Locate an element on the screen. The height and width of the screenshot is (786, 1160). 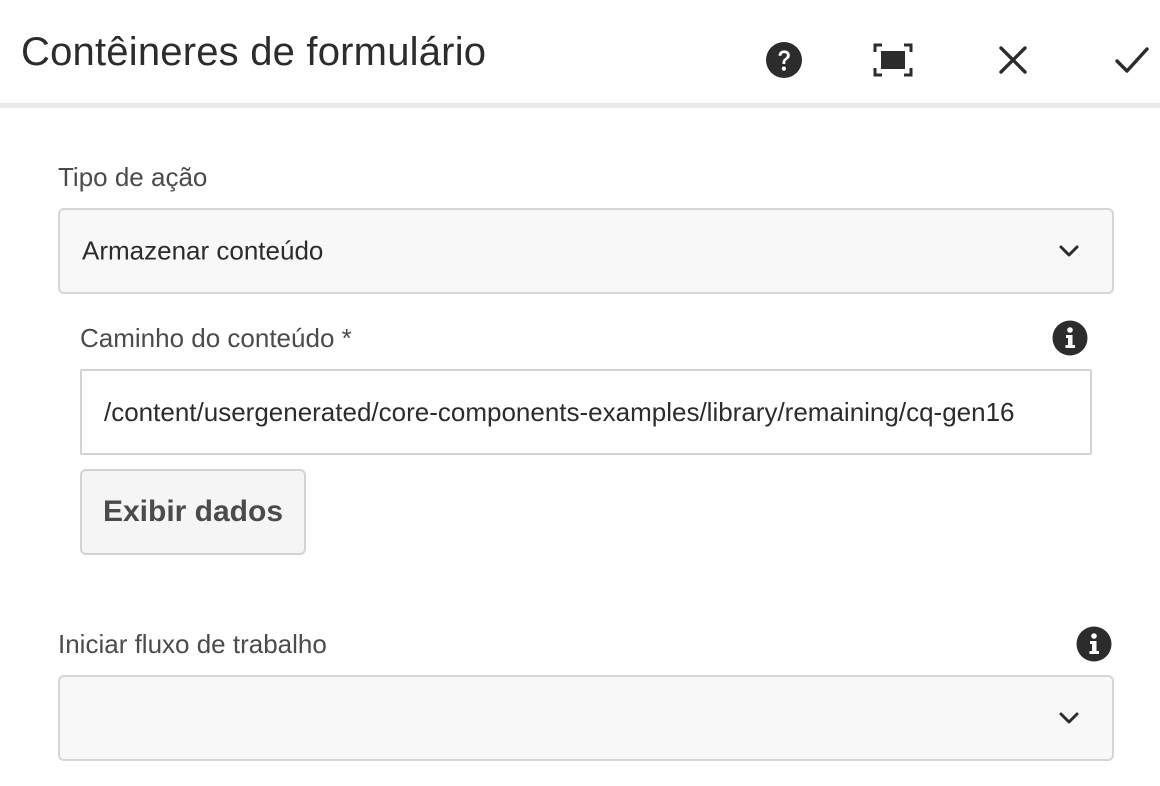
content-path-input is located at coordinates (586, 412).